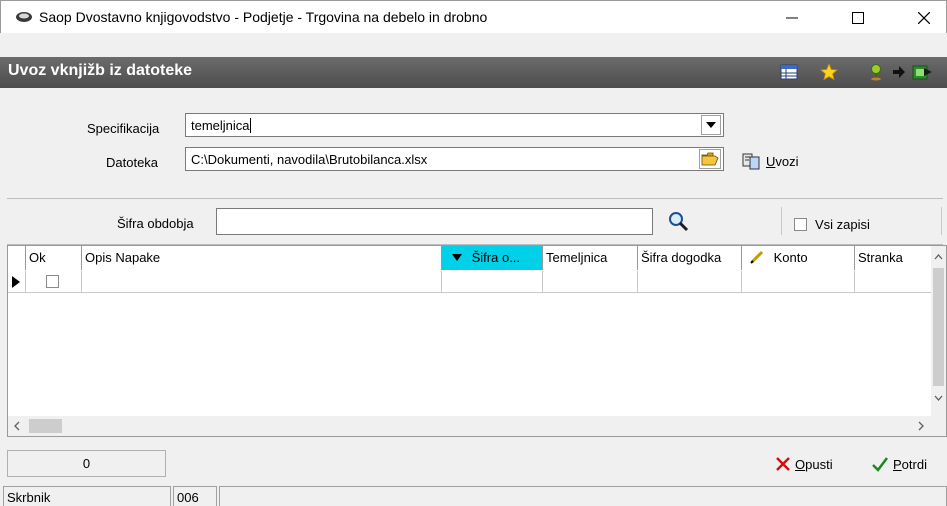  Describe the element at coordinates (87, 496) in the screenshot. I see `status-user: Skrbnik` at that location.